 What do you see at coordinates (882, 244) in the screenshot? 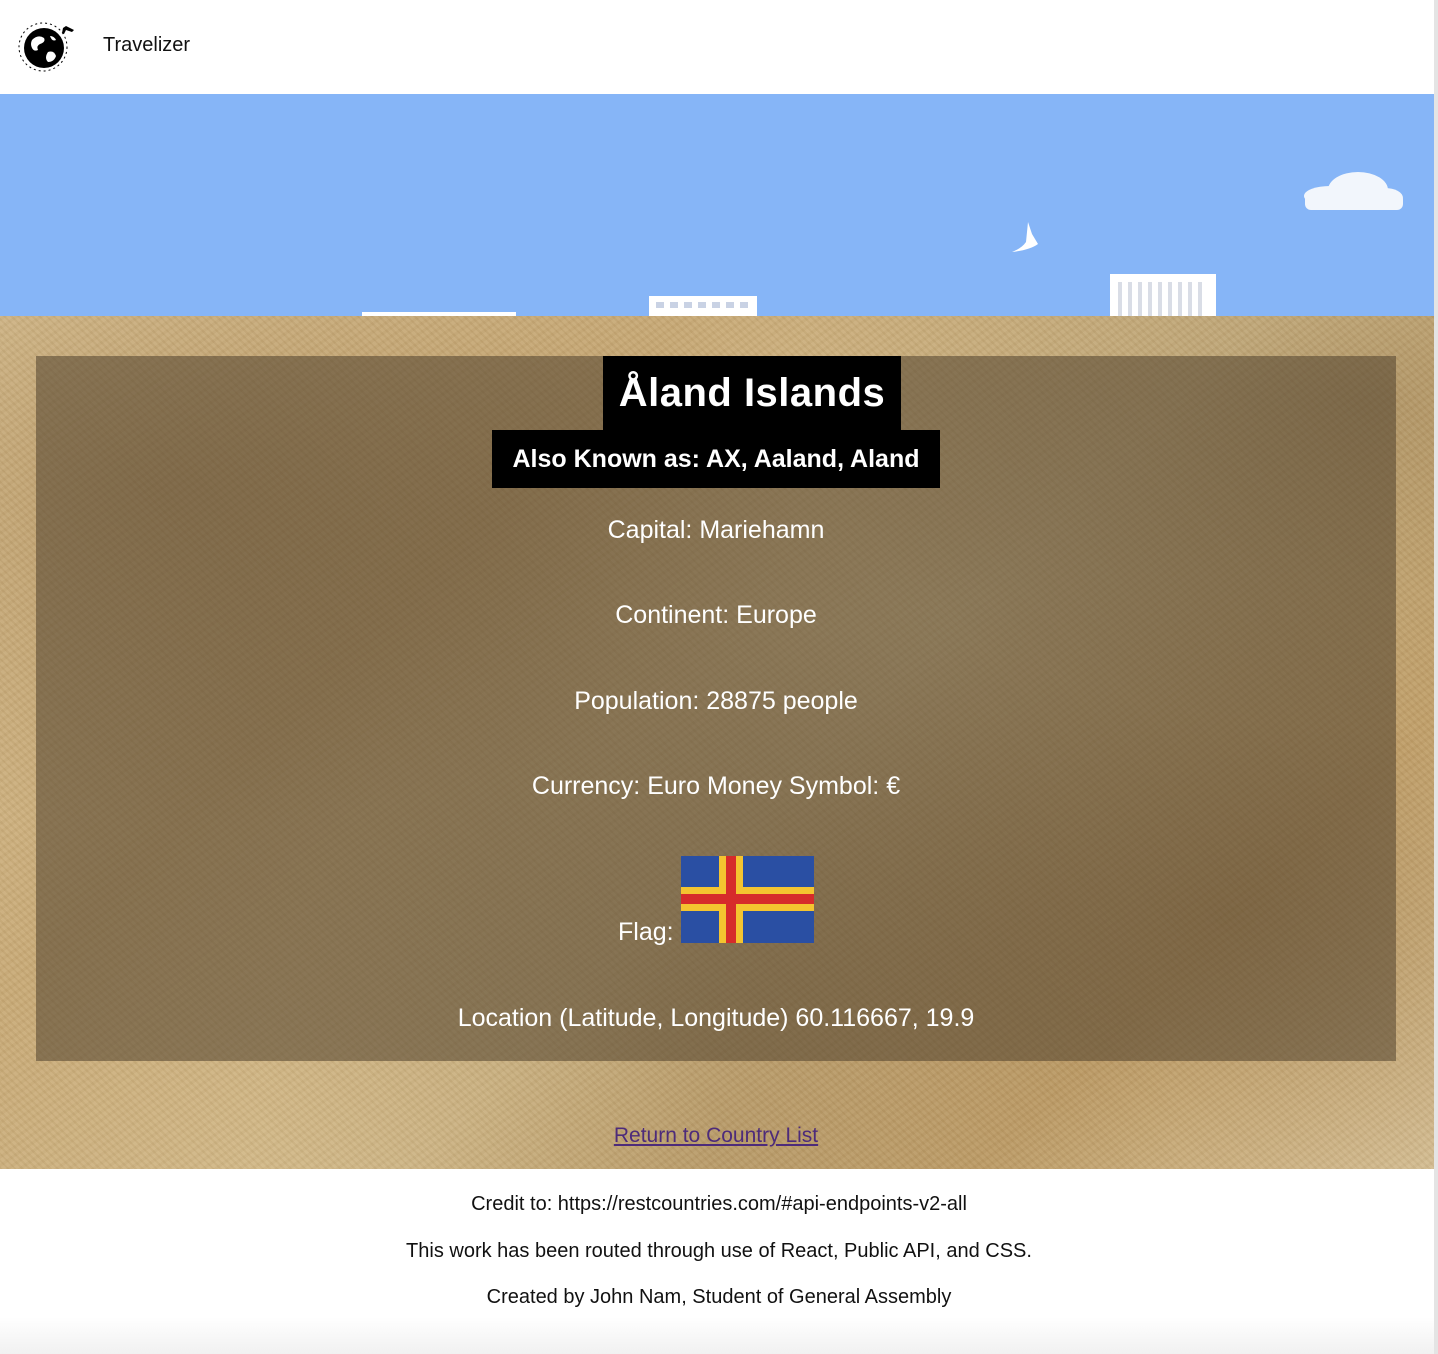
I see `skyline-illustration` at bounding box center [882, 244].